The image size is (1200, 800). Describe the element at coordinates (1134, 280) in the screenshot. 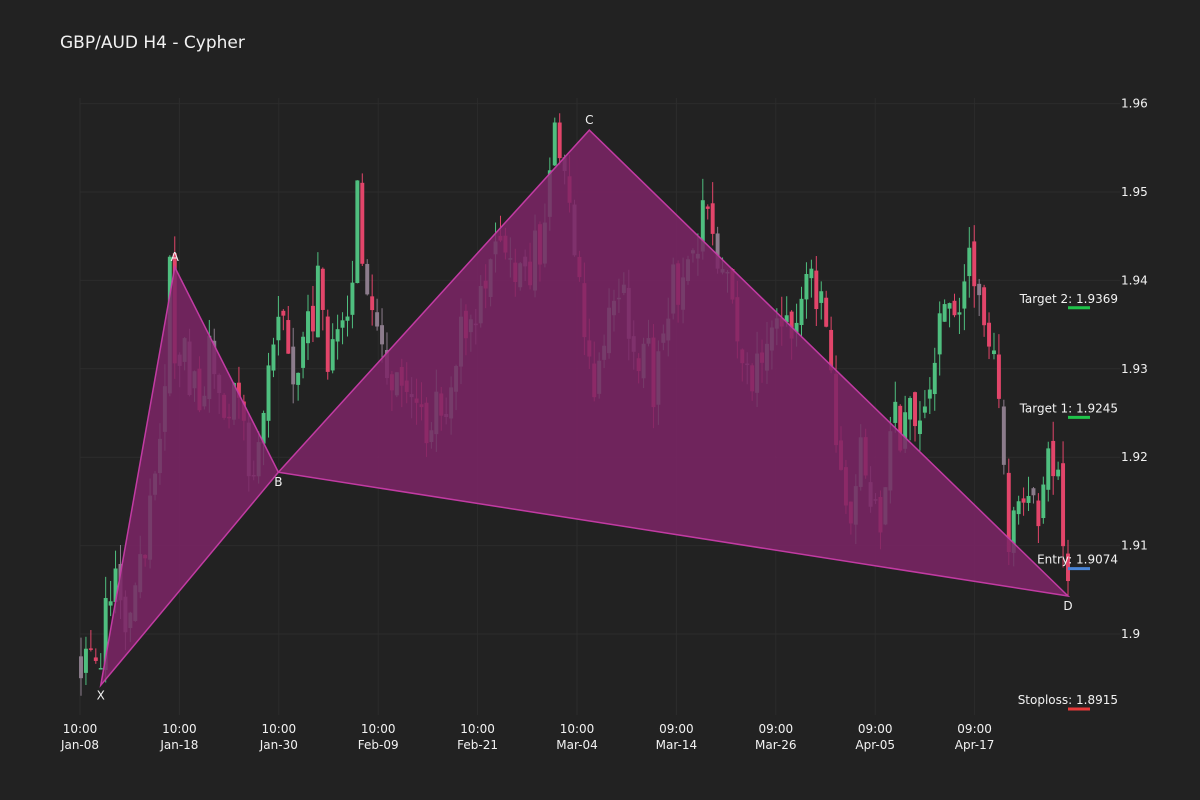

I see `y-tick-label: 1.94` at that location.